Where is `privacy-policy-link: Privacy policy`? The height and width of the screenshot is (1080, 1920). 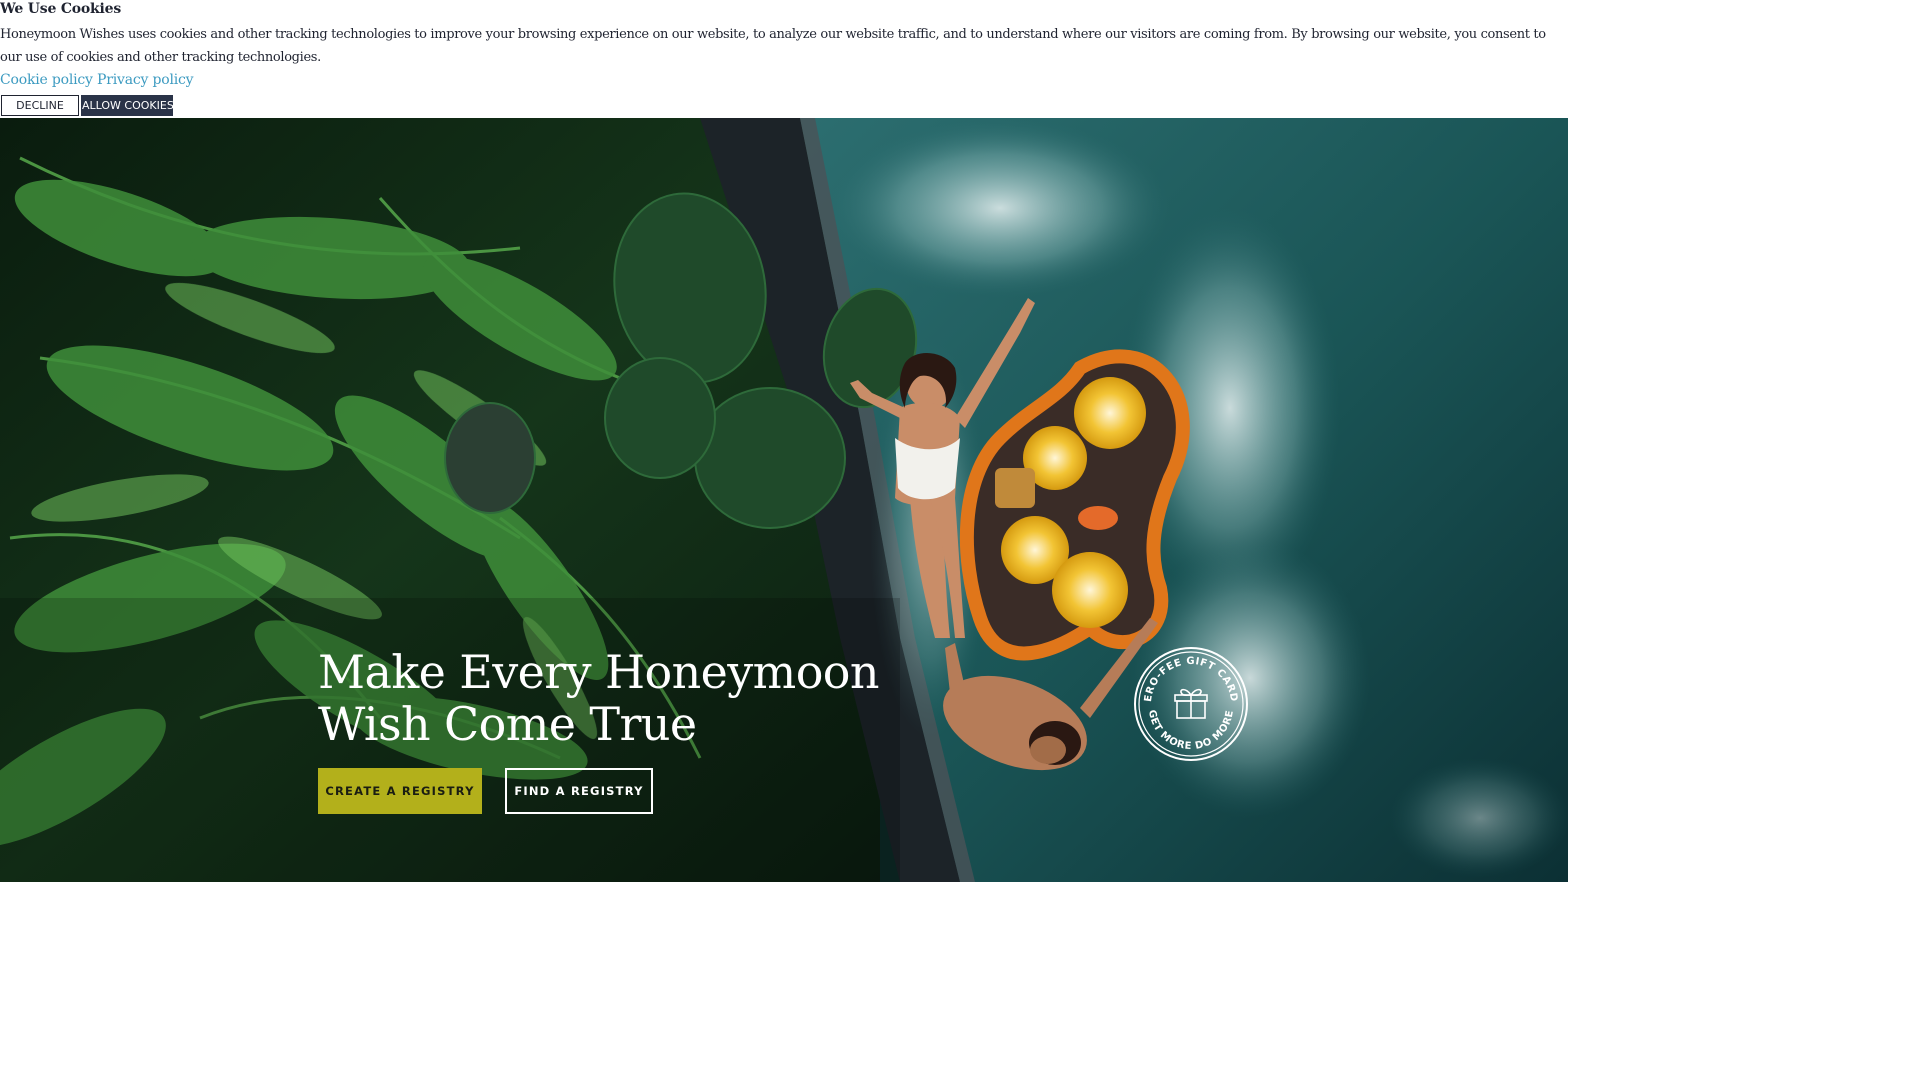
privacy-policy-link: Privacy policy is located at coordinates (145, 80).